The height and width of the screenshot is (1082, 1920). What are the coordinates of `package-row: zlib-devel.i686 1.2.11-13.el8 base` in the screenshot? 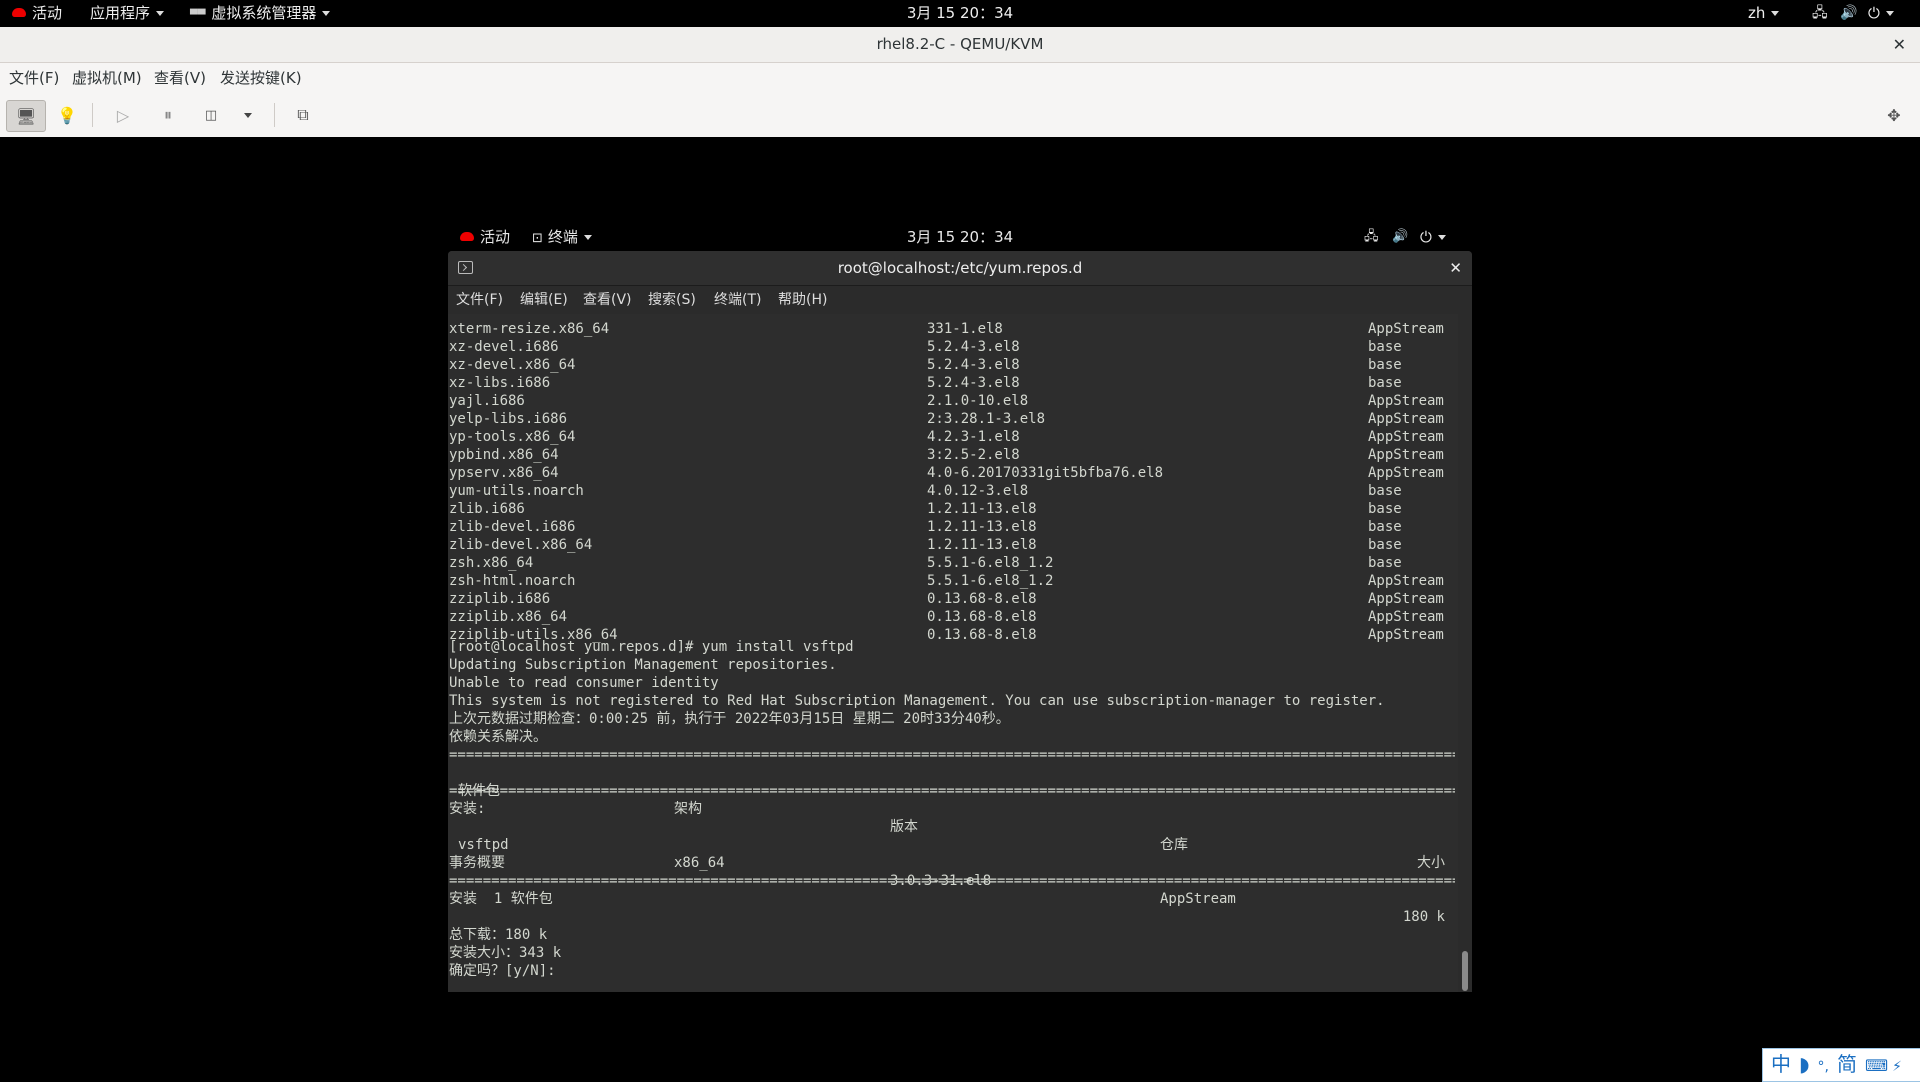 It's located at (952, 527).